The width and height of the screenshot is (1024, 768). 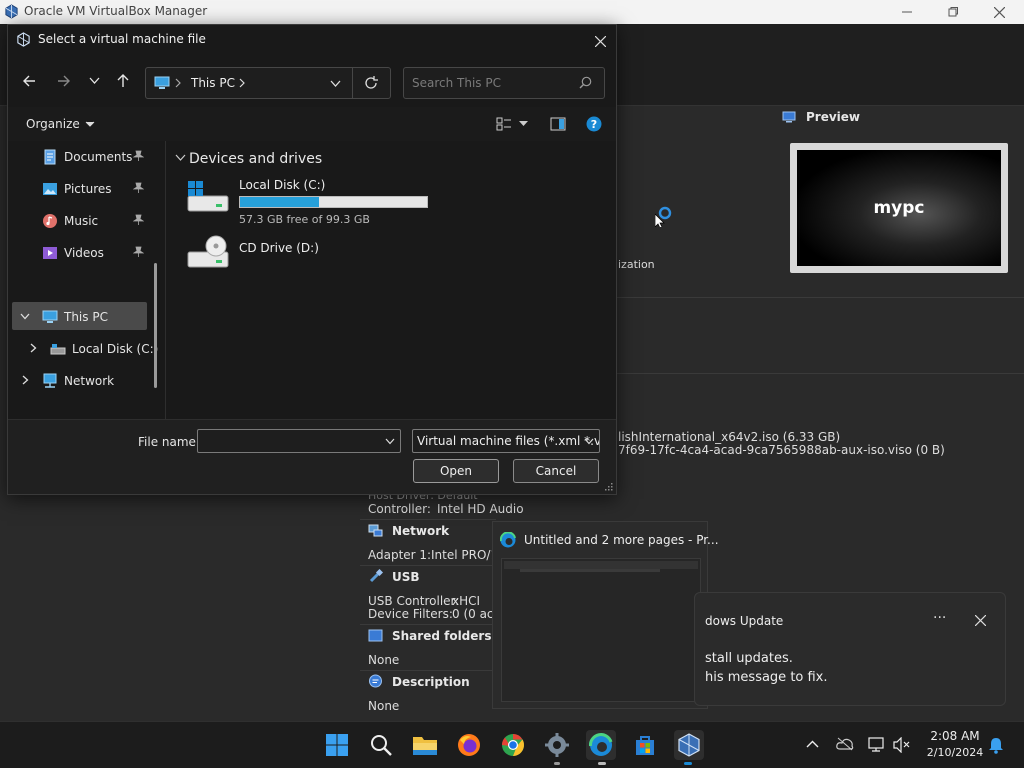 I want to click on this-pc-icon, so click(x=162, y=83).